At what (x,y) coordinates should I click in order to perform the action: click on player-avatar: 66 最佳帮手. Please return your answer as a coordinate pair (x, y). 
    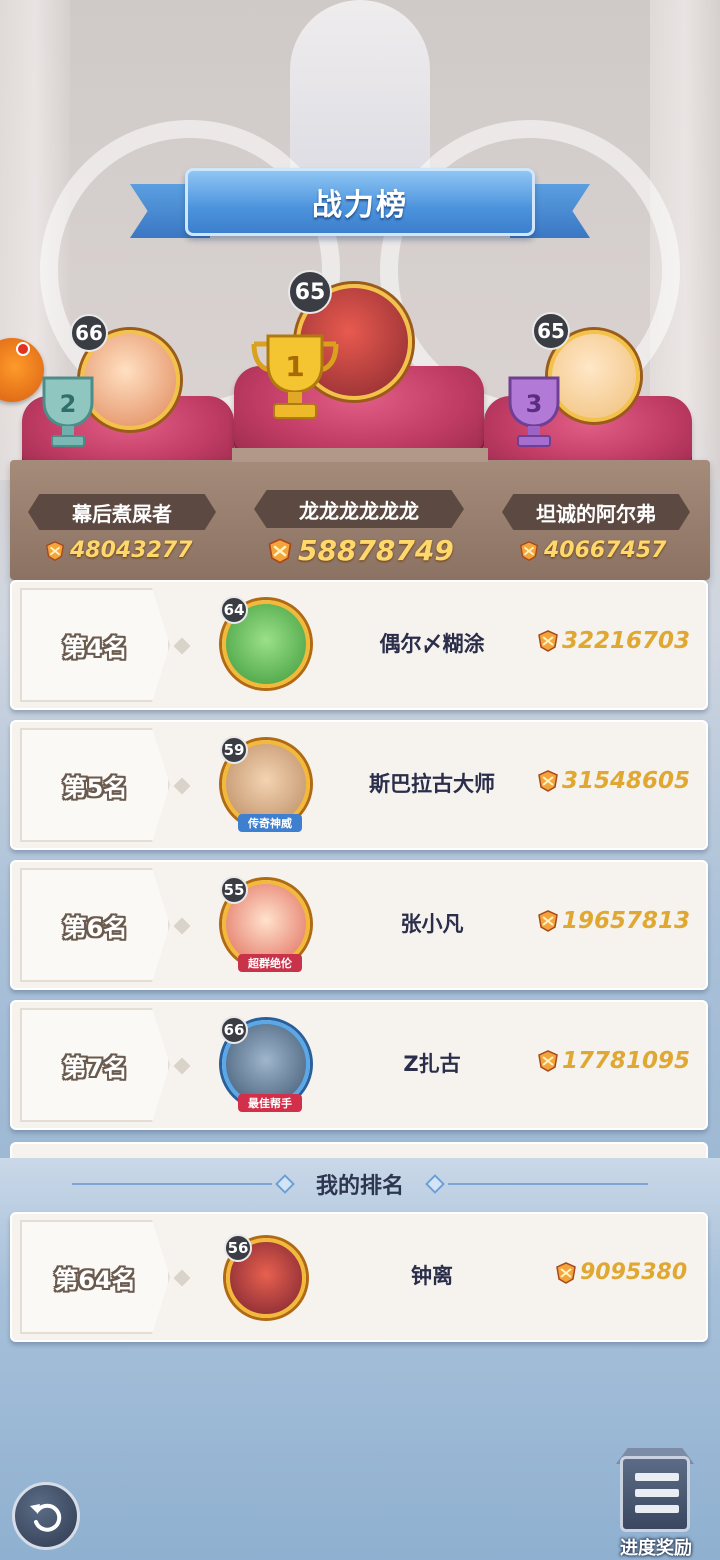
    Looking at the image, I should click on (265, 1064).